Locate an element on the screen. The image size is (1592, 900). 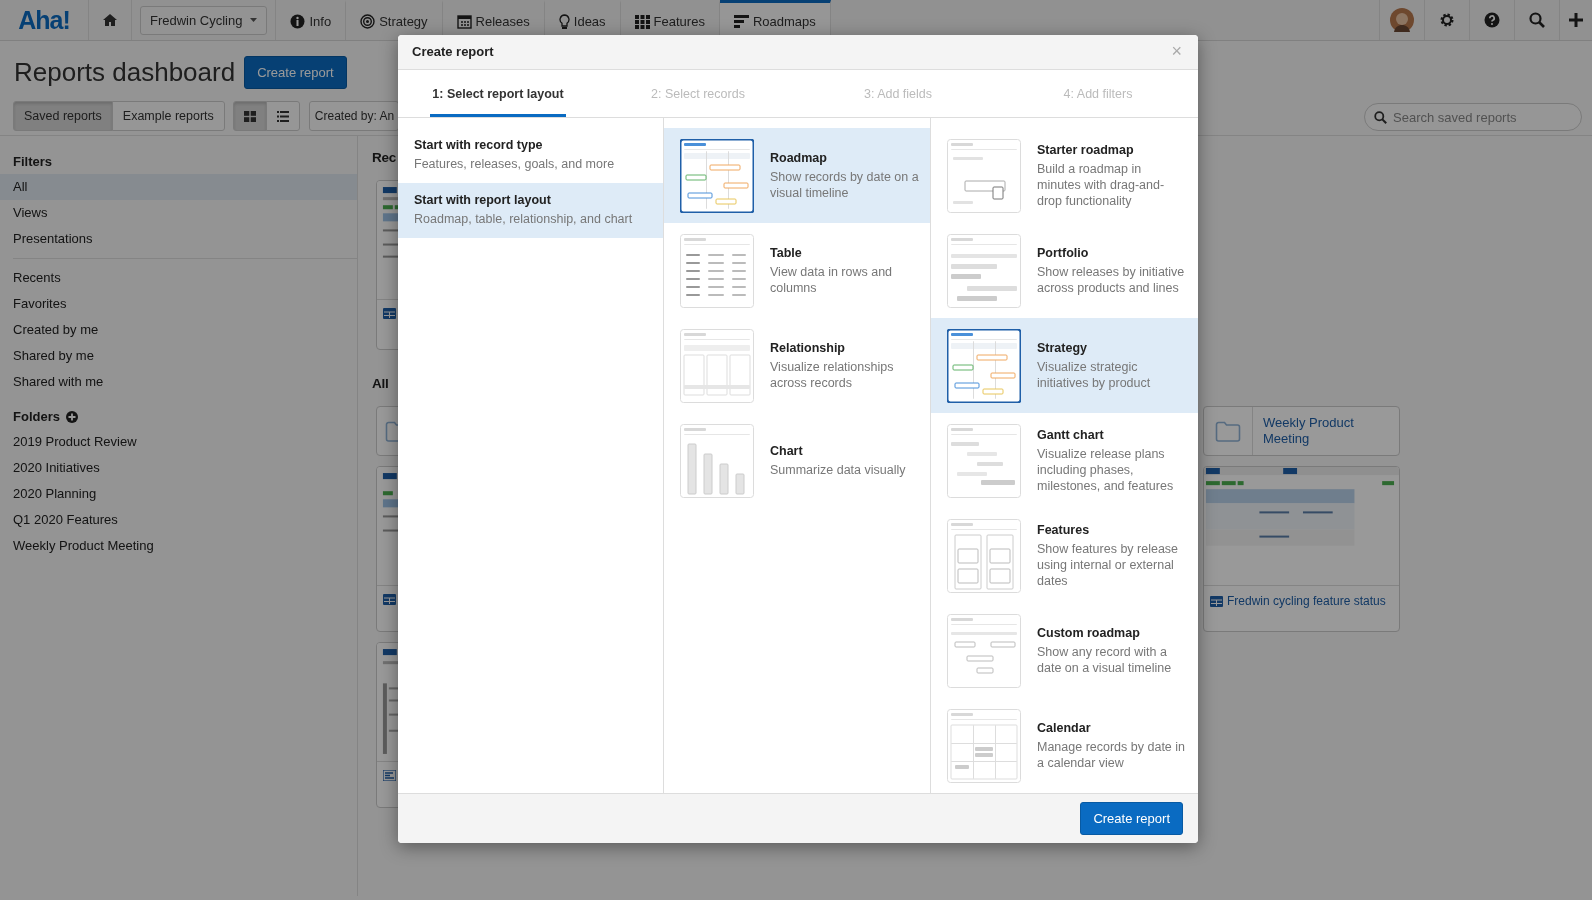
template-option: Starter roadmap Build a roadmap in minutes with drag-and-drop functionality is located at coordinates (1064, 176).